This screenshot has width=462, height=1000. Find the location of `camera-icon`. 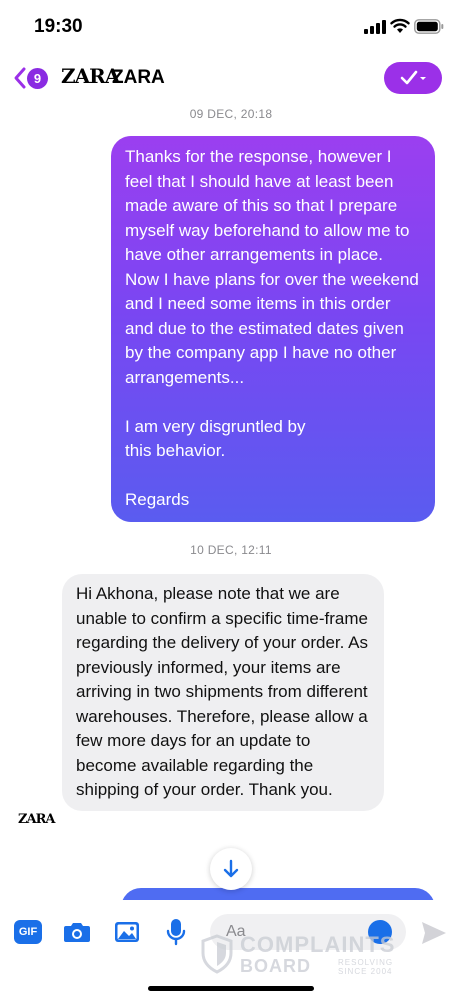

camera-icon is located at coordinates (77, 932).